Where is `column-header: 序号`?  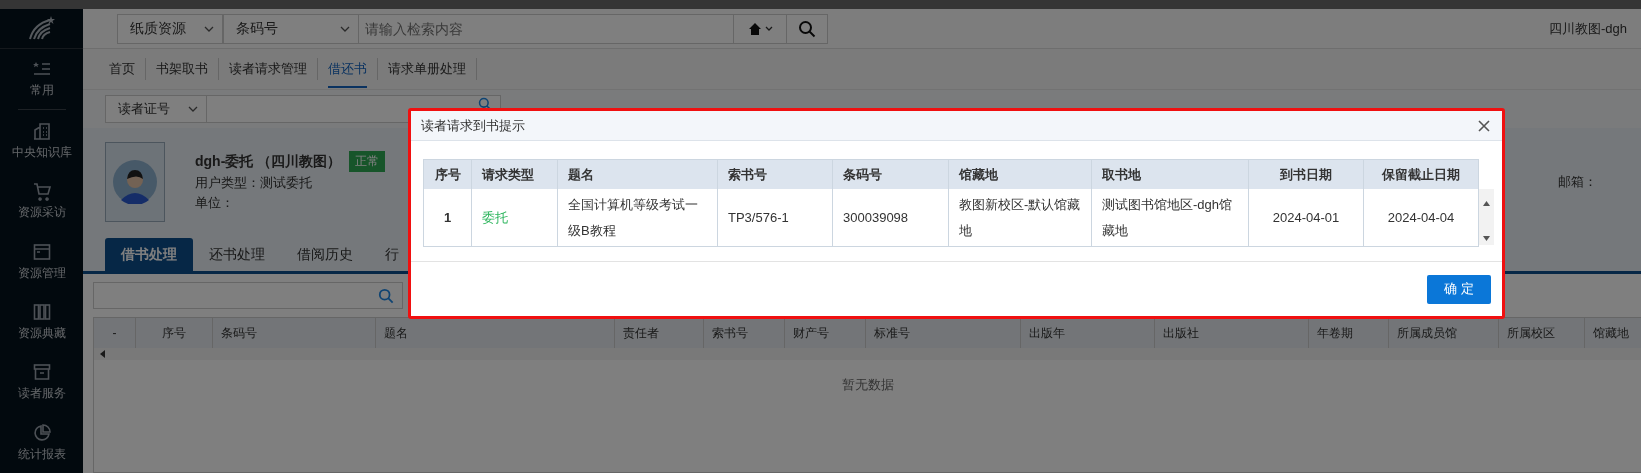
column-header: 序号 is located at coordinates (448, 174).